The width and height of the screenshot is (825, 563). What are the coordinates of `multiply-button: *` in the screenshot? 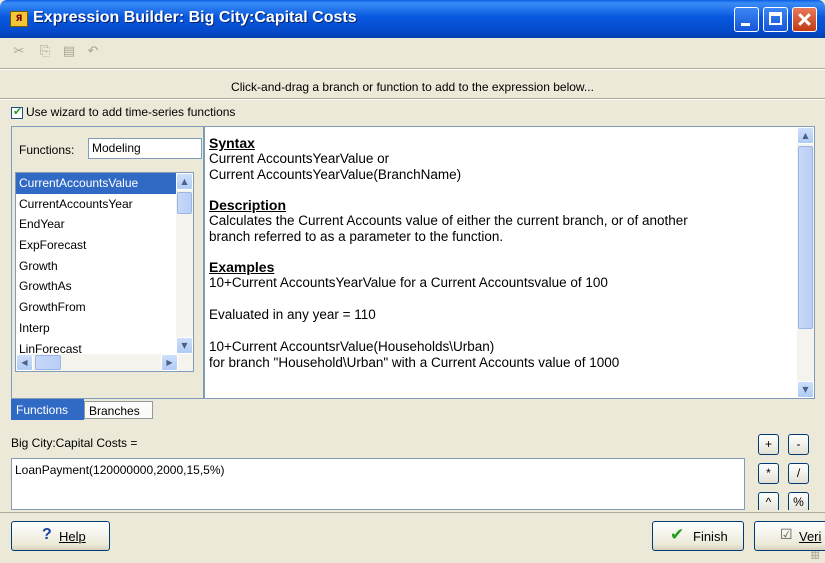 It's located at (768, 473).